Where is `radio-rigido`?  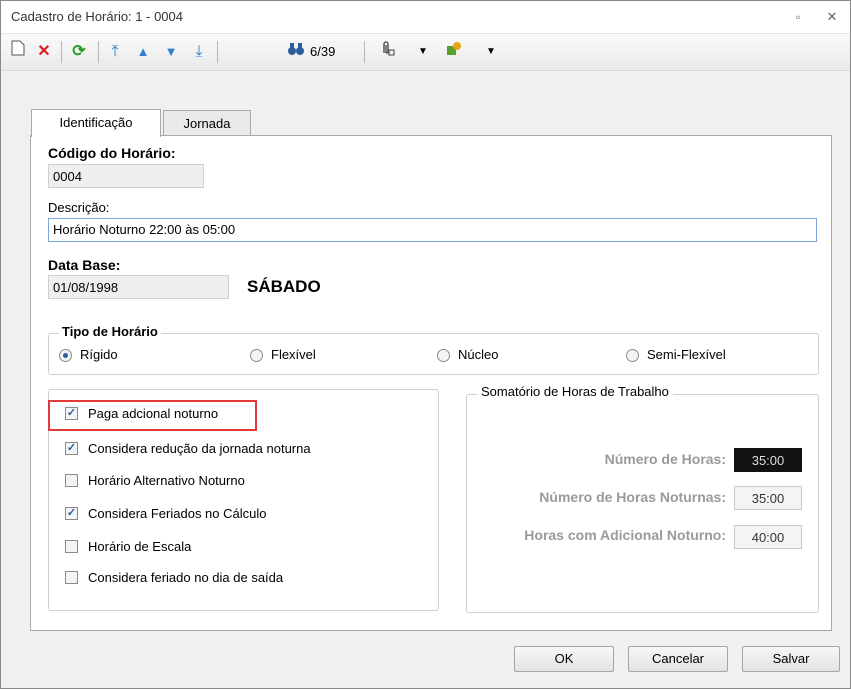 radio-rigido is located at coordinates (65, 355).